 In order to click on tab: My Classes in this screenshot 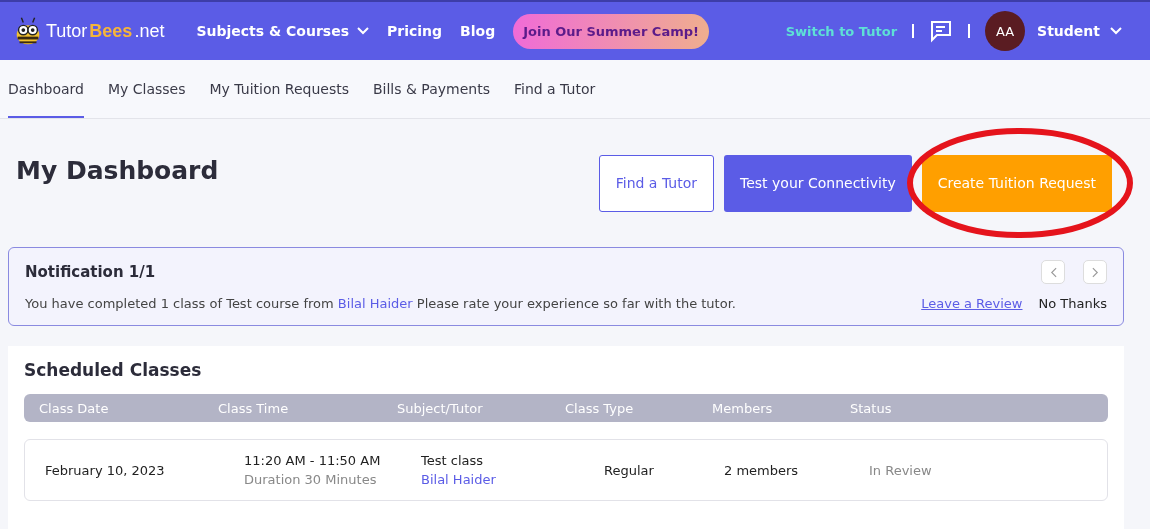, I will do `click(146, 89)`.